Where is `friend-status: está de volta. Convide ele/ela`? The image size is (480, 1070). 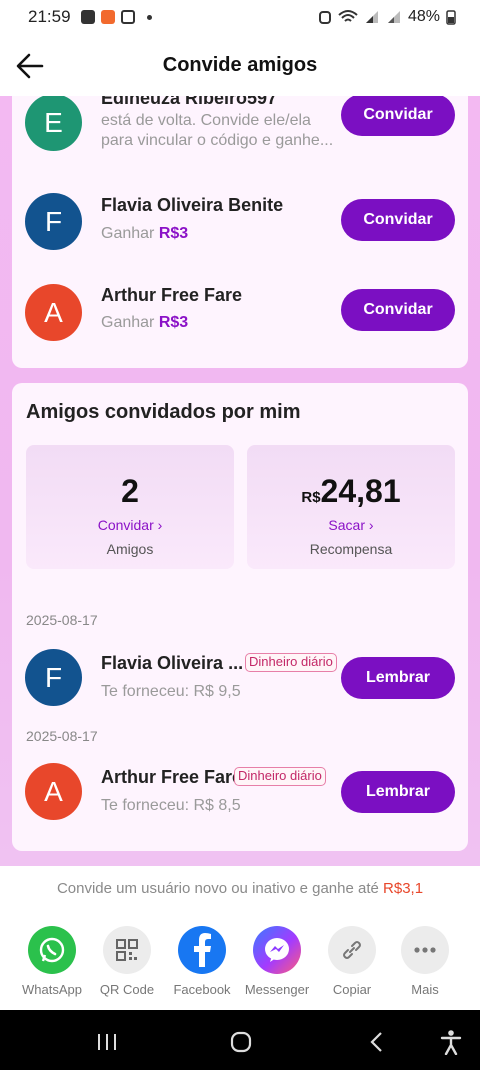 friend-status: está de volta. Convide ele/ela is located at coordinates (206, 120).